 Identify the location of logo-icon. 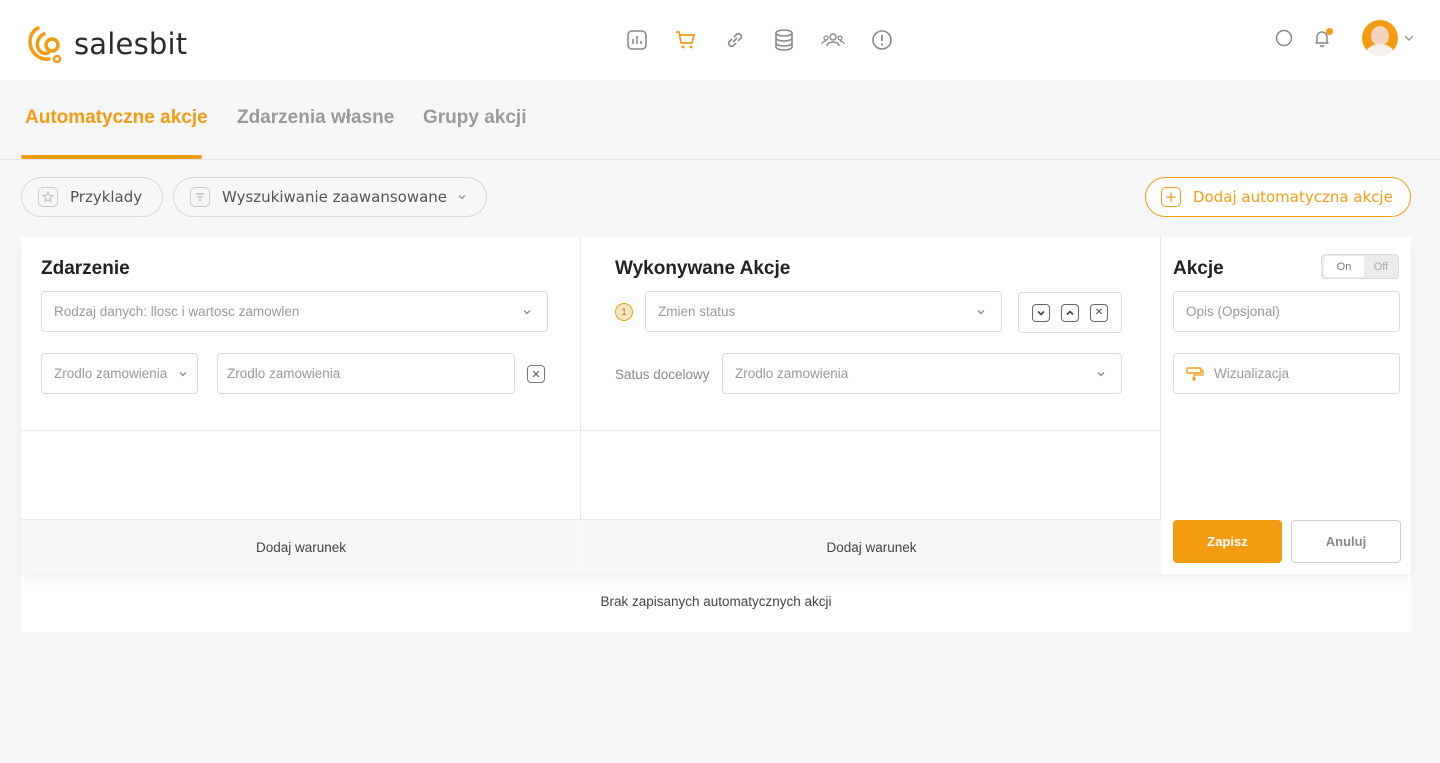
(45, 45).